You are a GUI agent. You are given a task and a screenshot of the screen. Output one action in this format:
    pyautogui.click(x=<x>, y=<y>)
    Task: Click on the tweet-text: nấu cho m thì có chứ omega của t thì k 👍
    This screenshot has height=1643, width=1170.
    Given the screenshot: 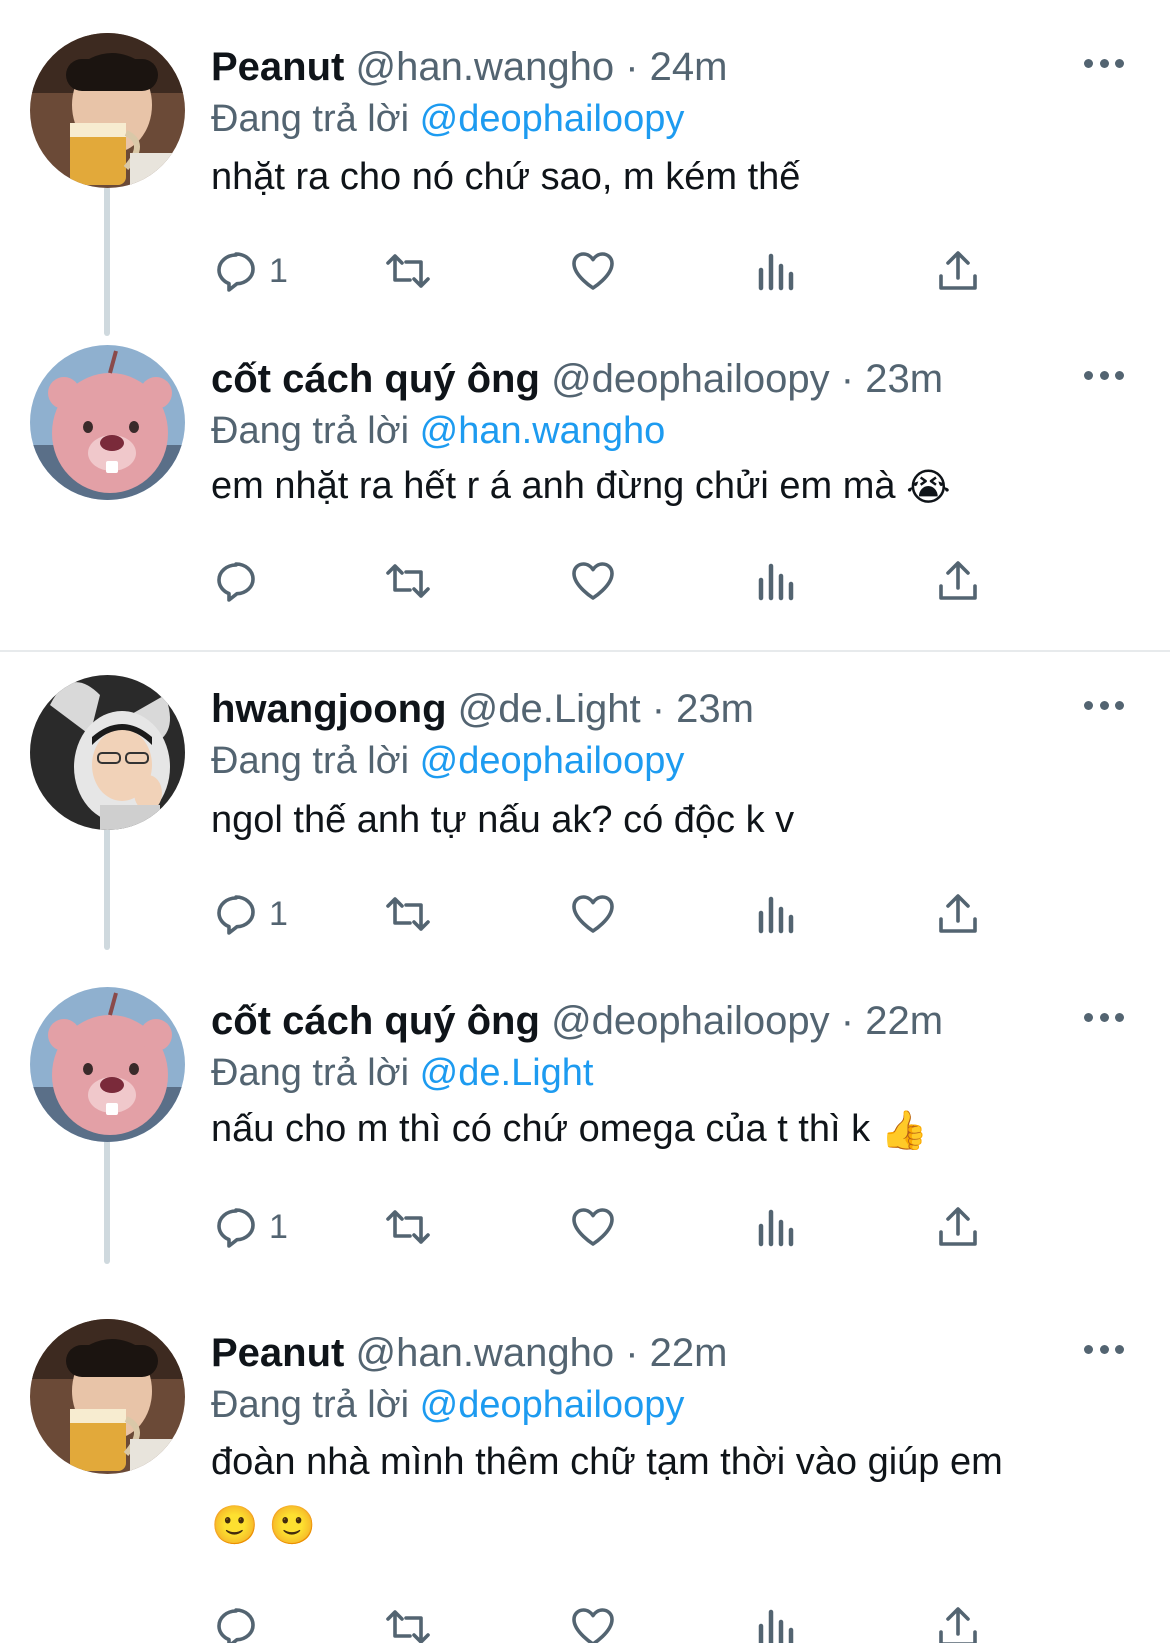 What is the action you would take?
    pyautogui.click(x=569, y=1130)
    